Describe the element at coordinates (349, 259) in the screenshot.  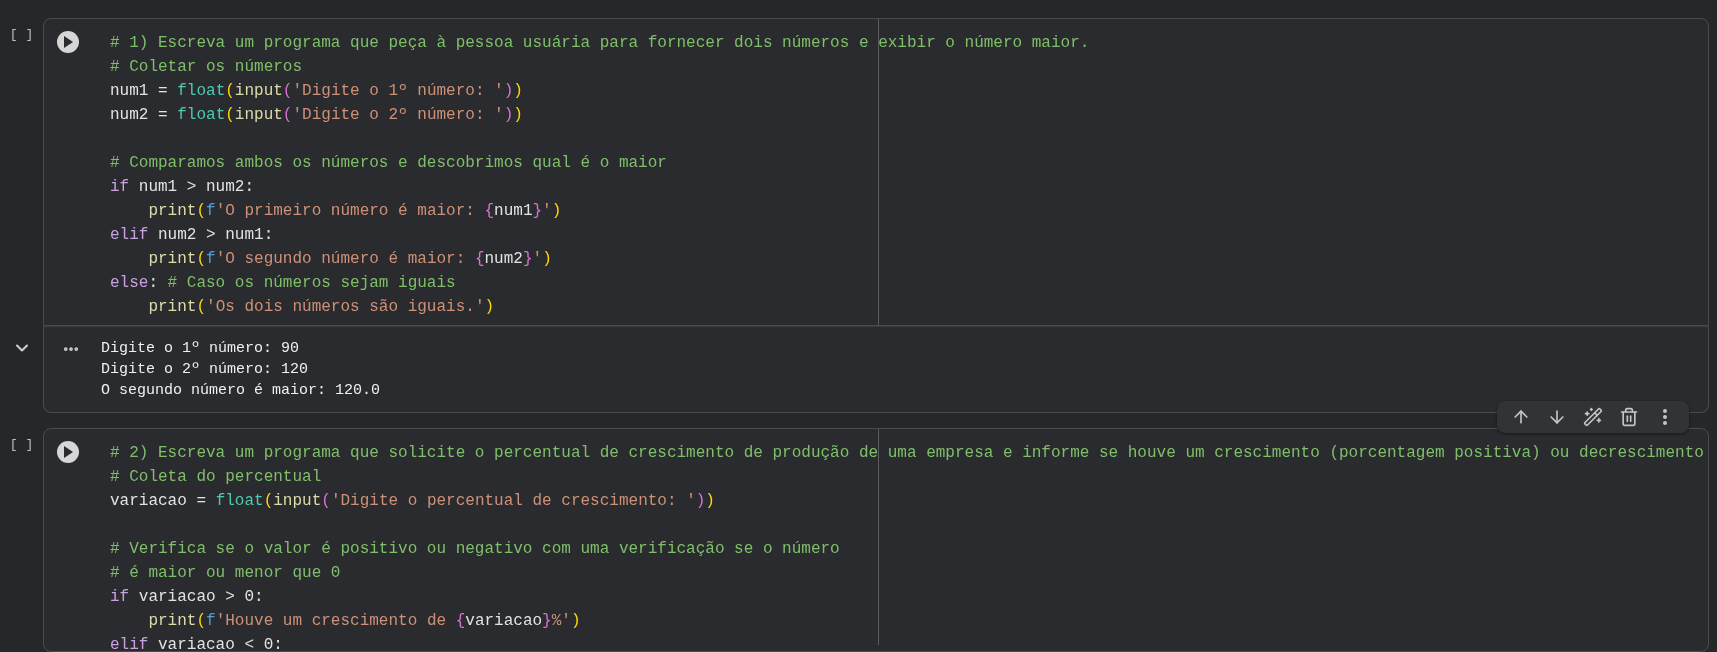
I see `code-line: print(f'O segundo número é maior: {num2}')` at that location.